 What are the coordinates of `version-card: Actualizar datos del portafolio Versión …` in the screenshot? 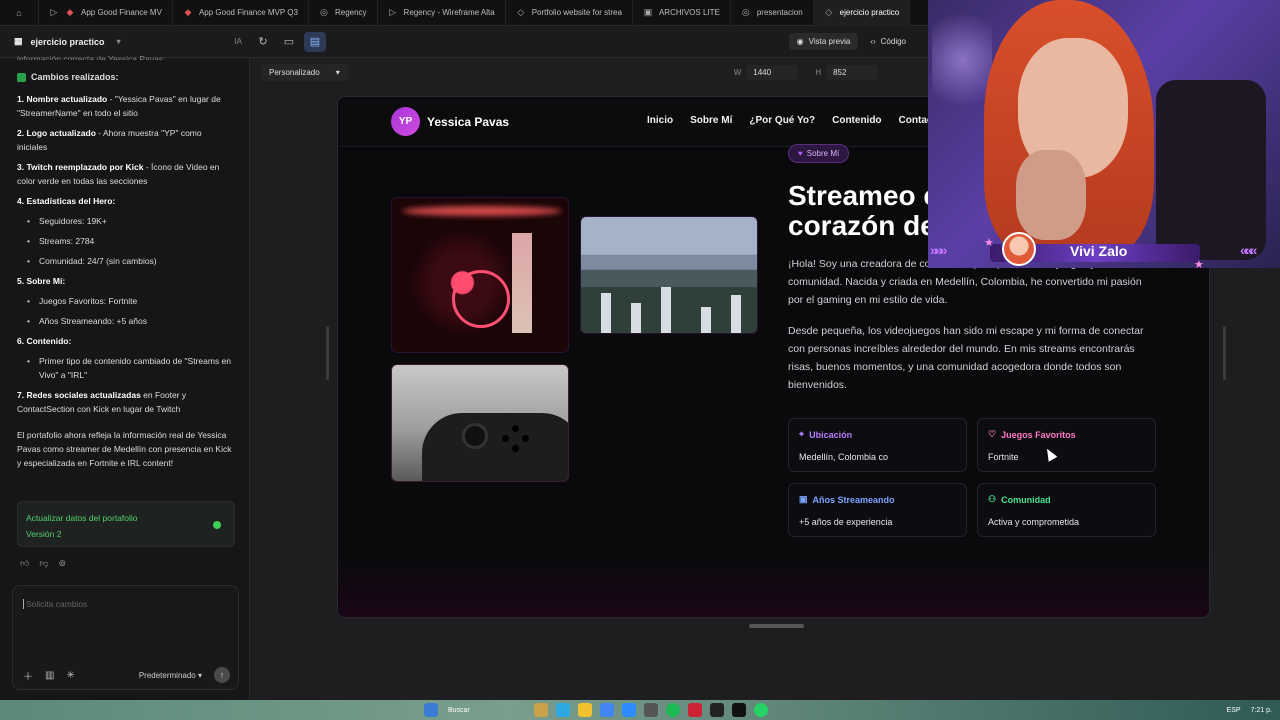 It's located at (126, 524).